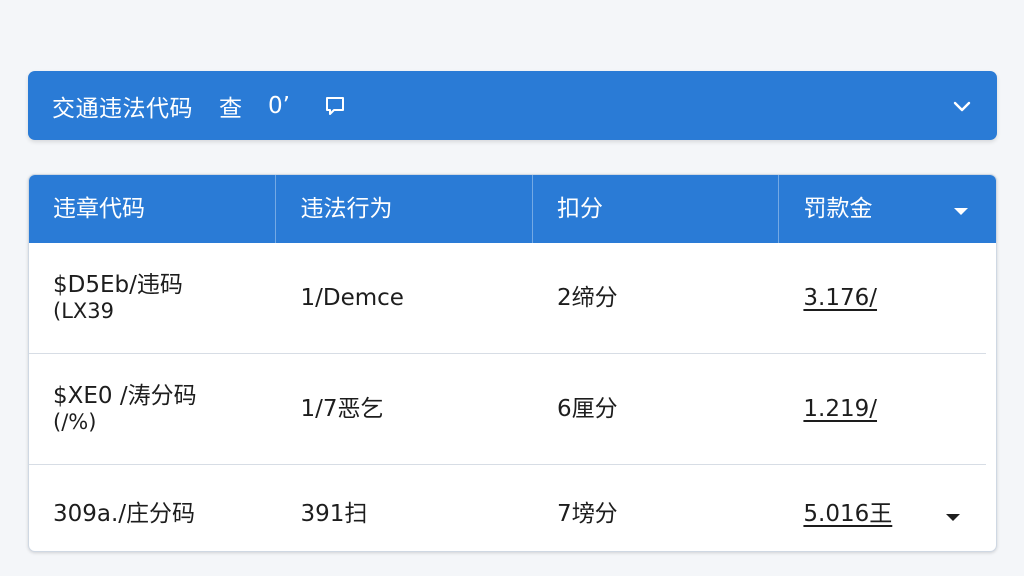 The width and height of the screenshot is (1024, 576). I want to click on result-count: 0’, so click(279, 105).